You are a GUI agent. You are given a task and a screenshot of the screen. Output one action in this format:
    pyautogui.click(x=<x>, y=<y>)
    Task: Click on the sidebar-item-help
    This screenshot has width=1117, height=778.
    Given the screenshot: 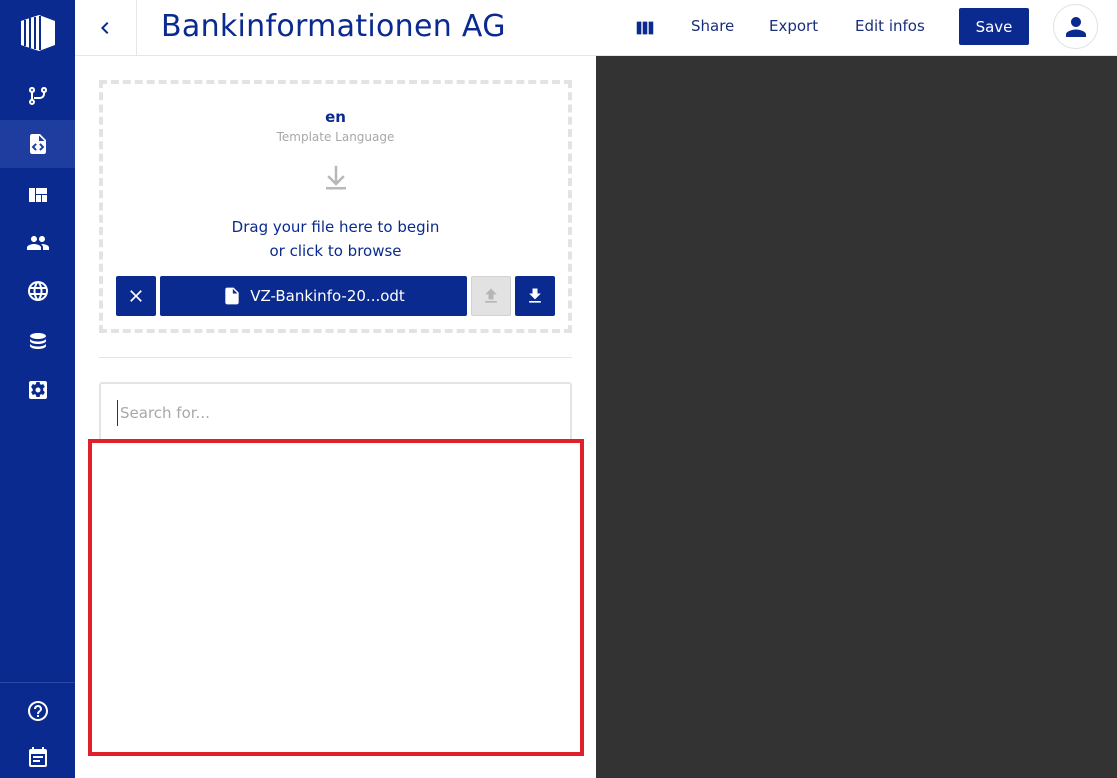 What is the action you would take?
    pyautogui.click(x=37, y=711)
    